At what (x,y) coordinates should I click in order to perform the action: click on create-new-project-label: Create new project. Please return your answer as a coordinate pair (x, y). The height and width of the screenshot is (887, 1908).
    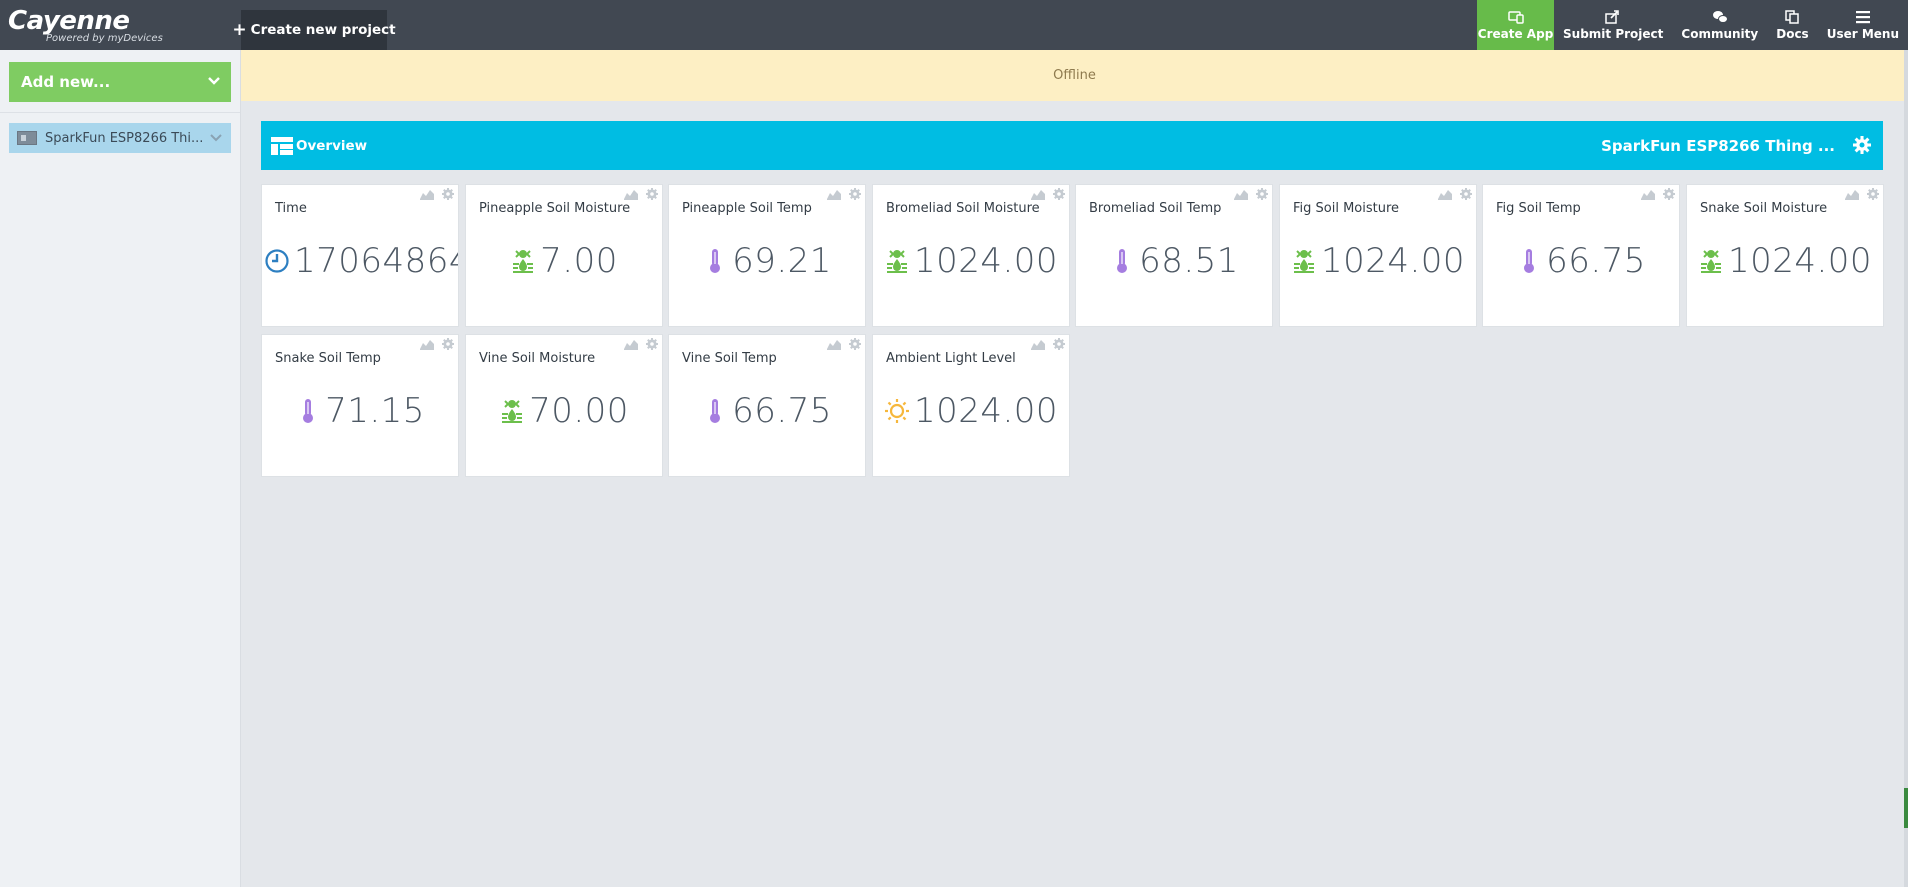
    Looking at the image, I should click on (323, 30).